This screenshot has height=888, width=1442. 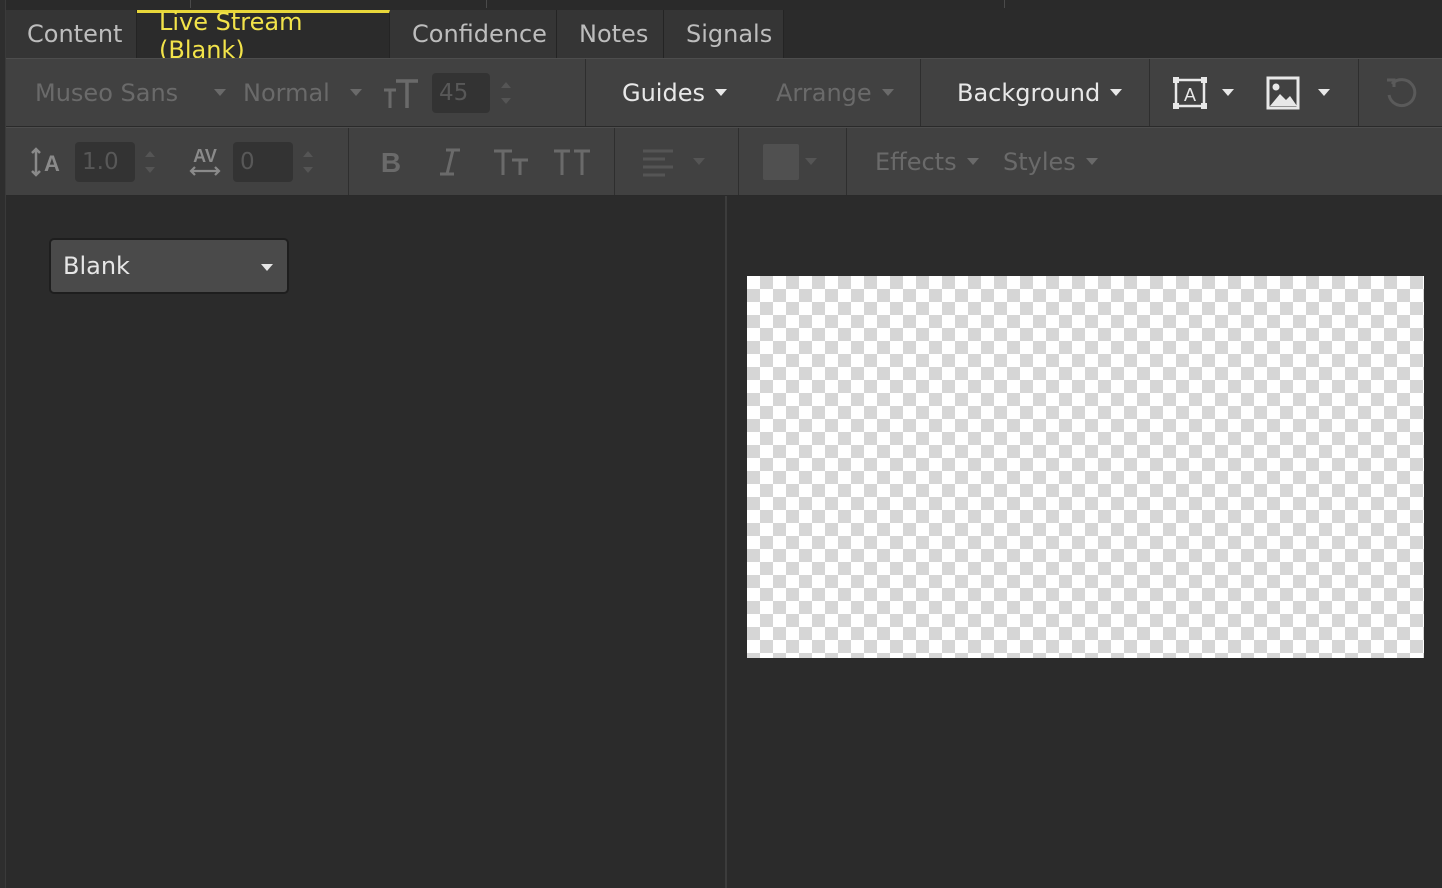 I want to click on italic-button, so click(x=450, y=161).